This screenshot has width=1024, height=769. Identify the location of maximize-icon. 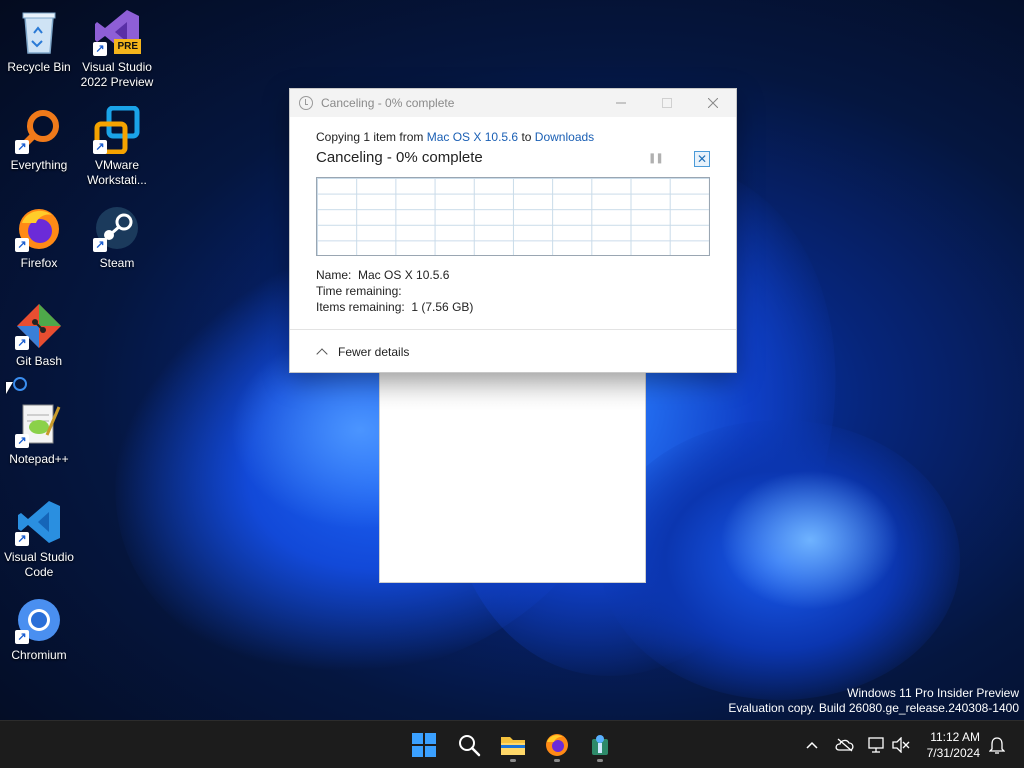
(667, 103).